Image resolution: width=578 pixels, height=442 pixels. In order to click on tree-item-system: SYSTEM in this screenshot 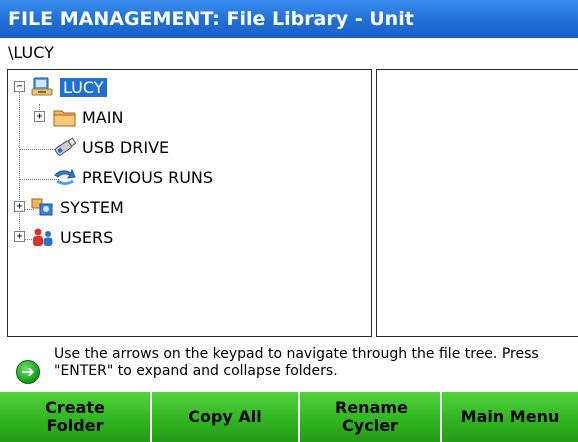, I will do `click(77, 207)`.